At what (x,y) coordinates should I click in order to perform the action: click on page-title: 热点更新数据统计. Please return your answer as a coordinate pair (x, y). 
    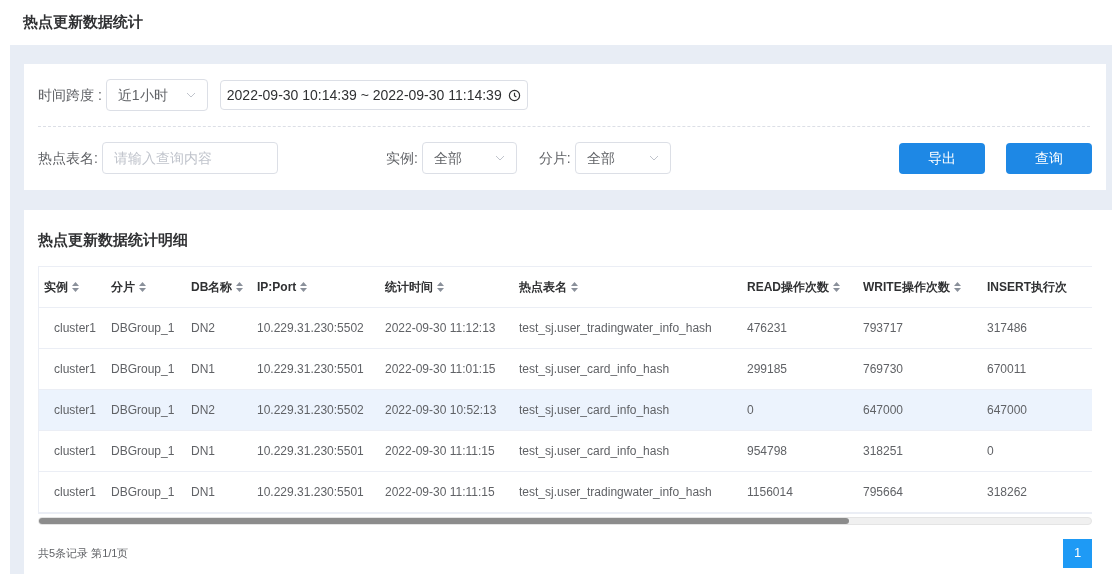
    Looking at the image, I should click on (83, 22).